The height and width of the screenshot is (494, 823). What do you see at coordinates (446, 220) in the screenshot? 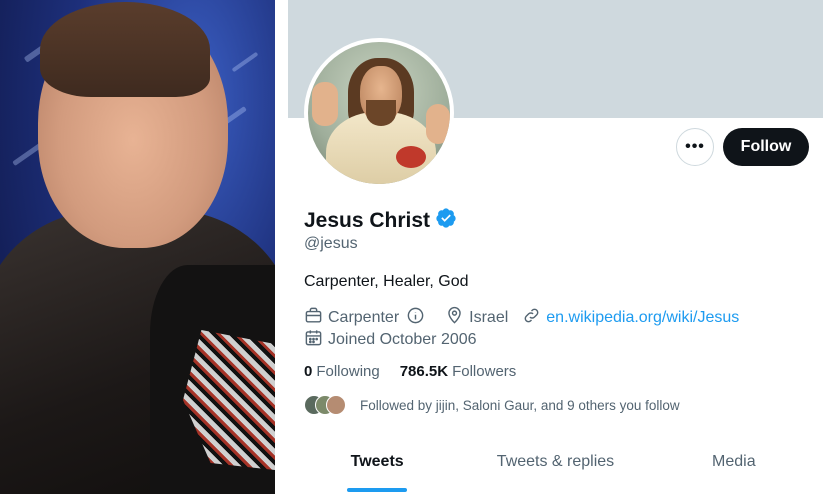
I see `verified-badge-icon` at bounding box center [446, 220].